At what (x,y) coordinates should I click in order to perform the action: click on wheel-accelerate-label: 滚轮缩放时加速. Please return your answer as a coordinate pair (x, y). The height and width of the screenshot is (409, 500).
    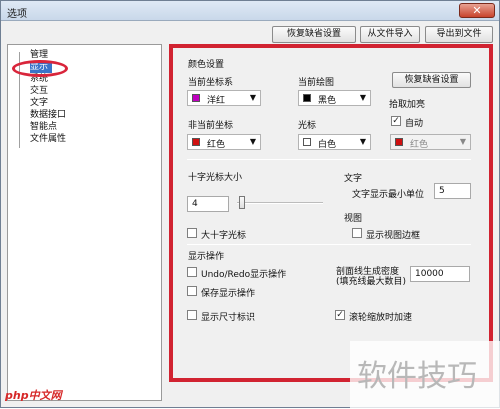
    Looking at the image, I should click on (381, 318).